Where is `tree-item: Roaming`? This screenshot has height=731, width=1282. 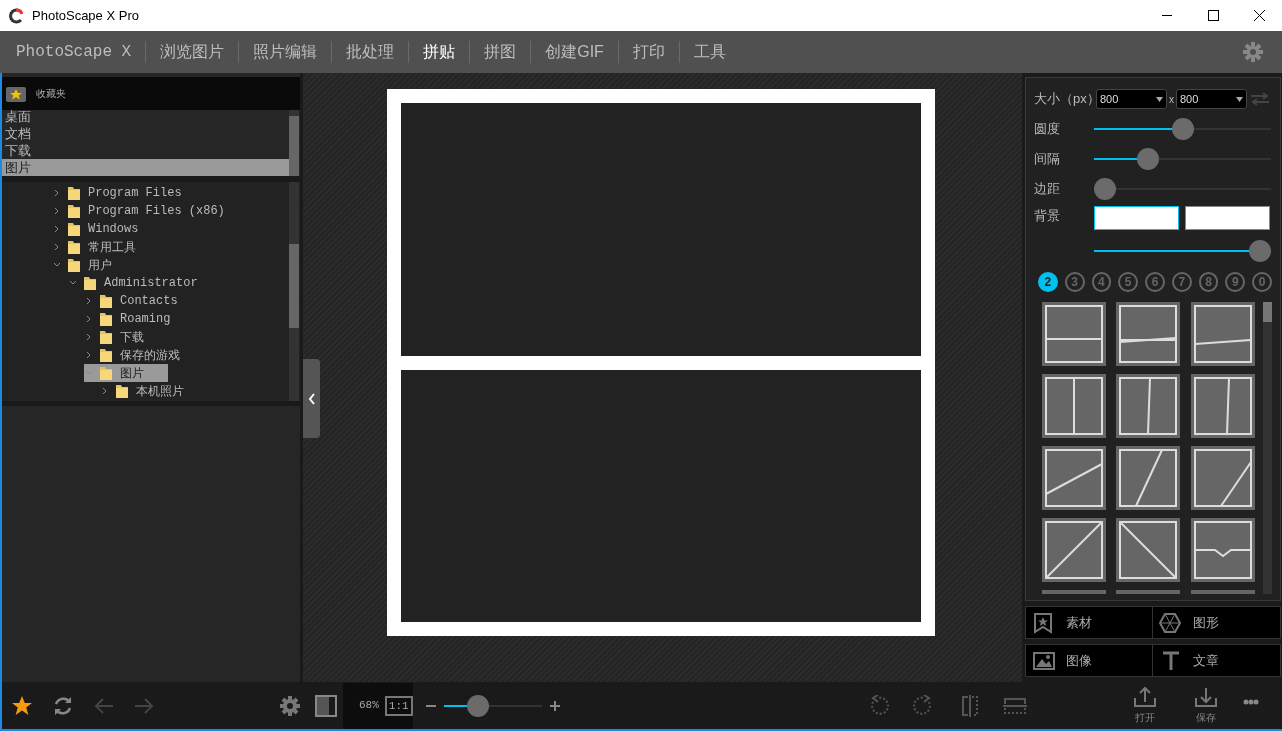 tree-item: Roaming is located at coordinates (139, 319).